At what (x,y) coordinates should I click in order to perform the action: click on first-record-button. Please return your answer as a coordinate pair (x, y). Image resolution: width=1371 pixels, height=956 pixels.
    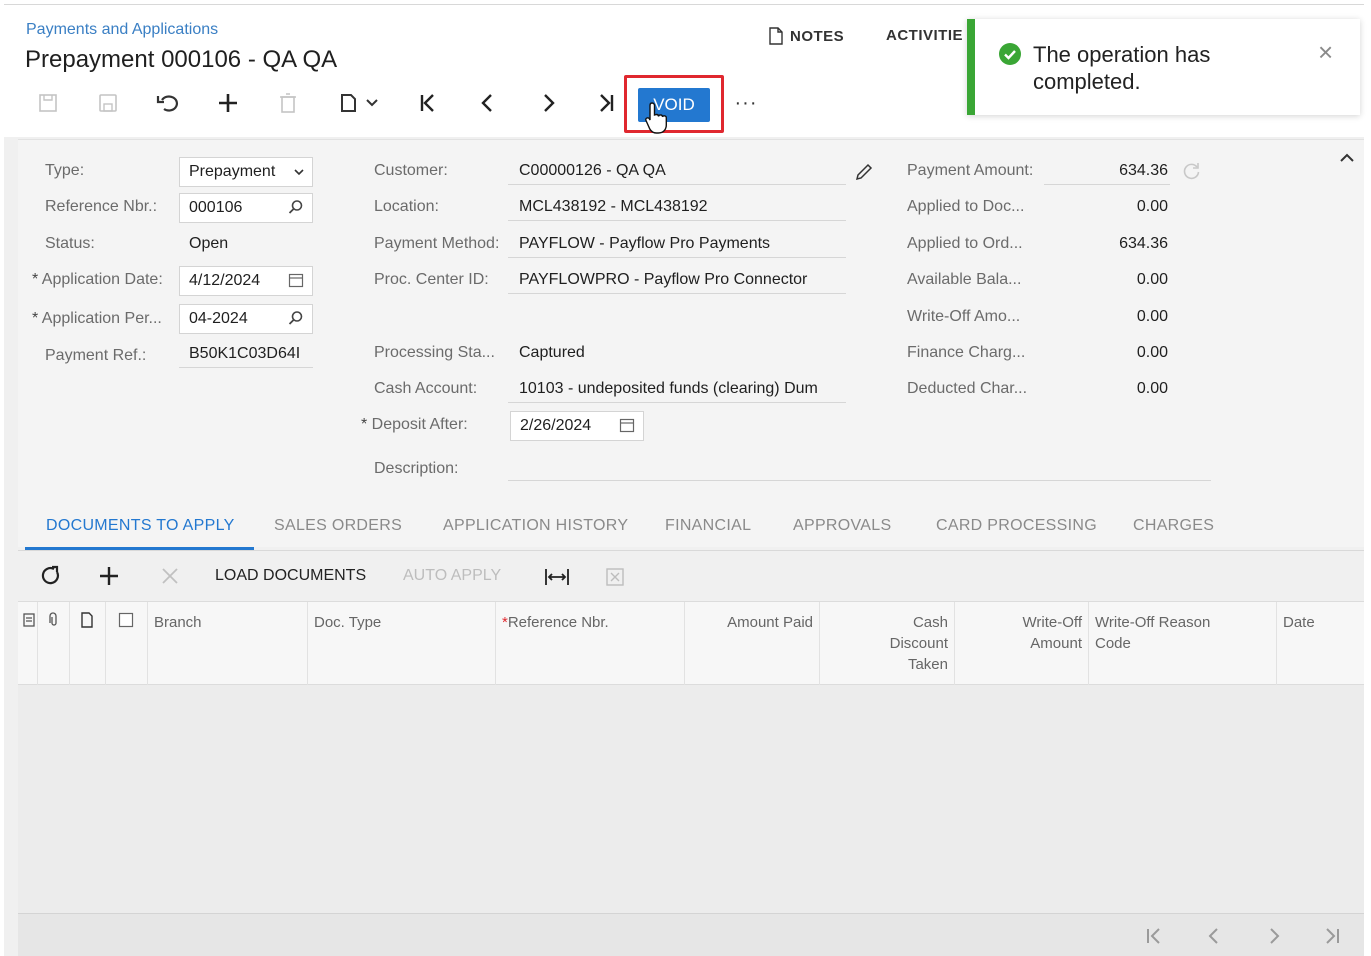
    Looking at the image, I should click on (428, 103).